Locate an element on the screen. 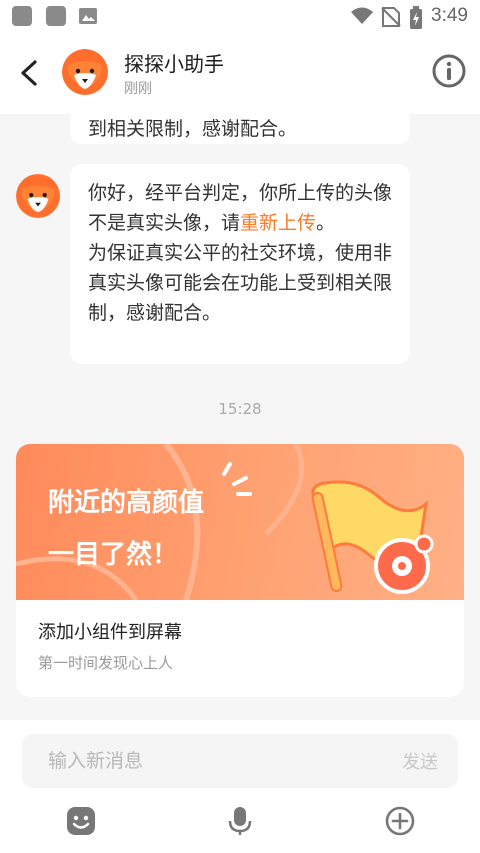  add-icon is located at coordinates (400, 821).